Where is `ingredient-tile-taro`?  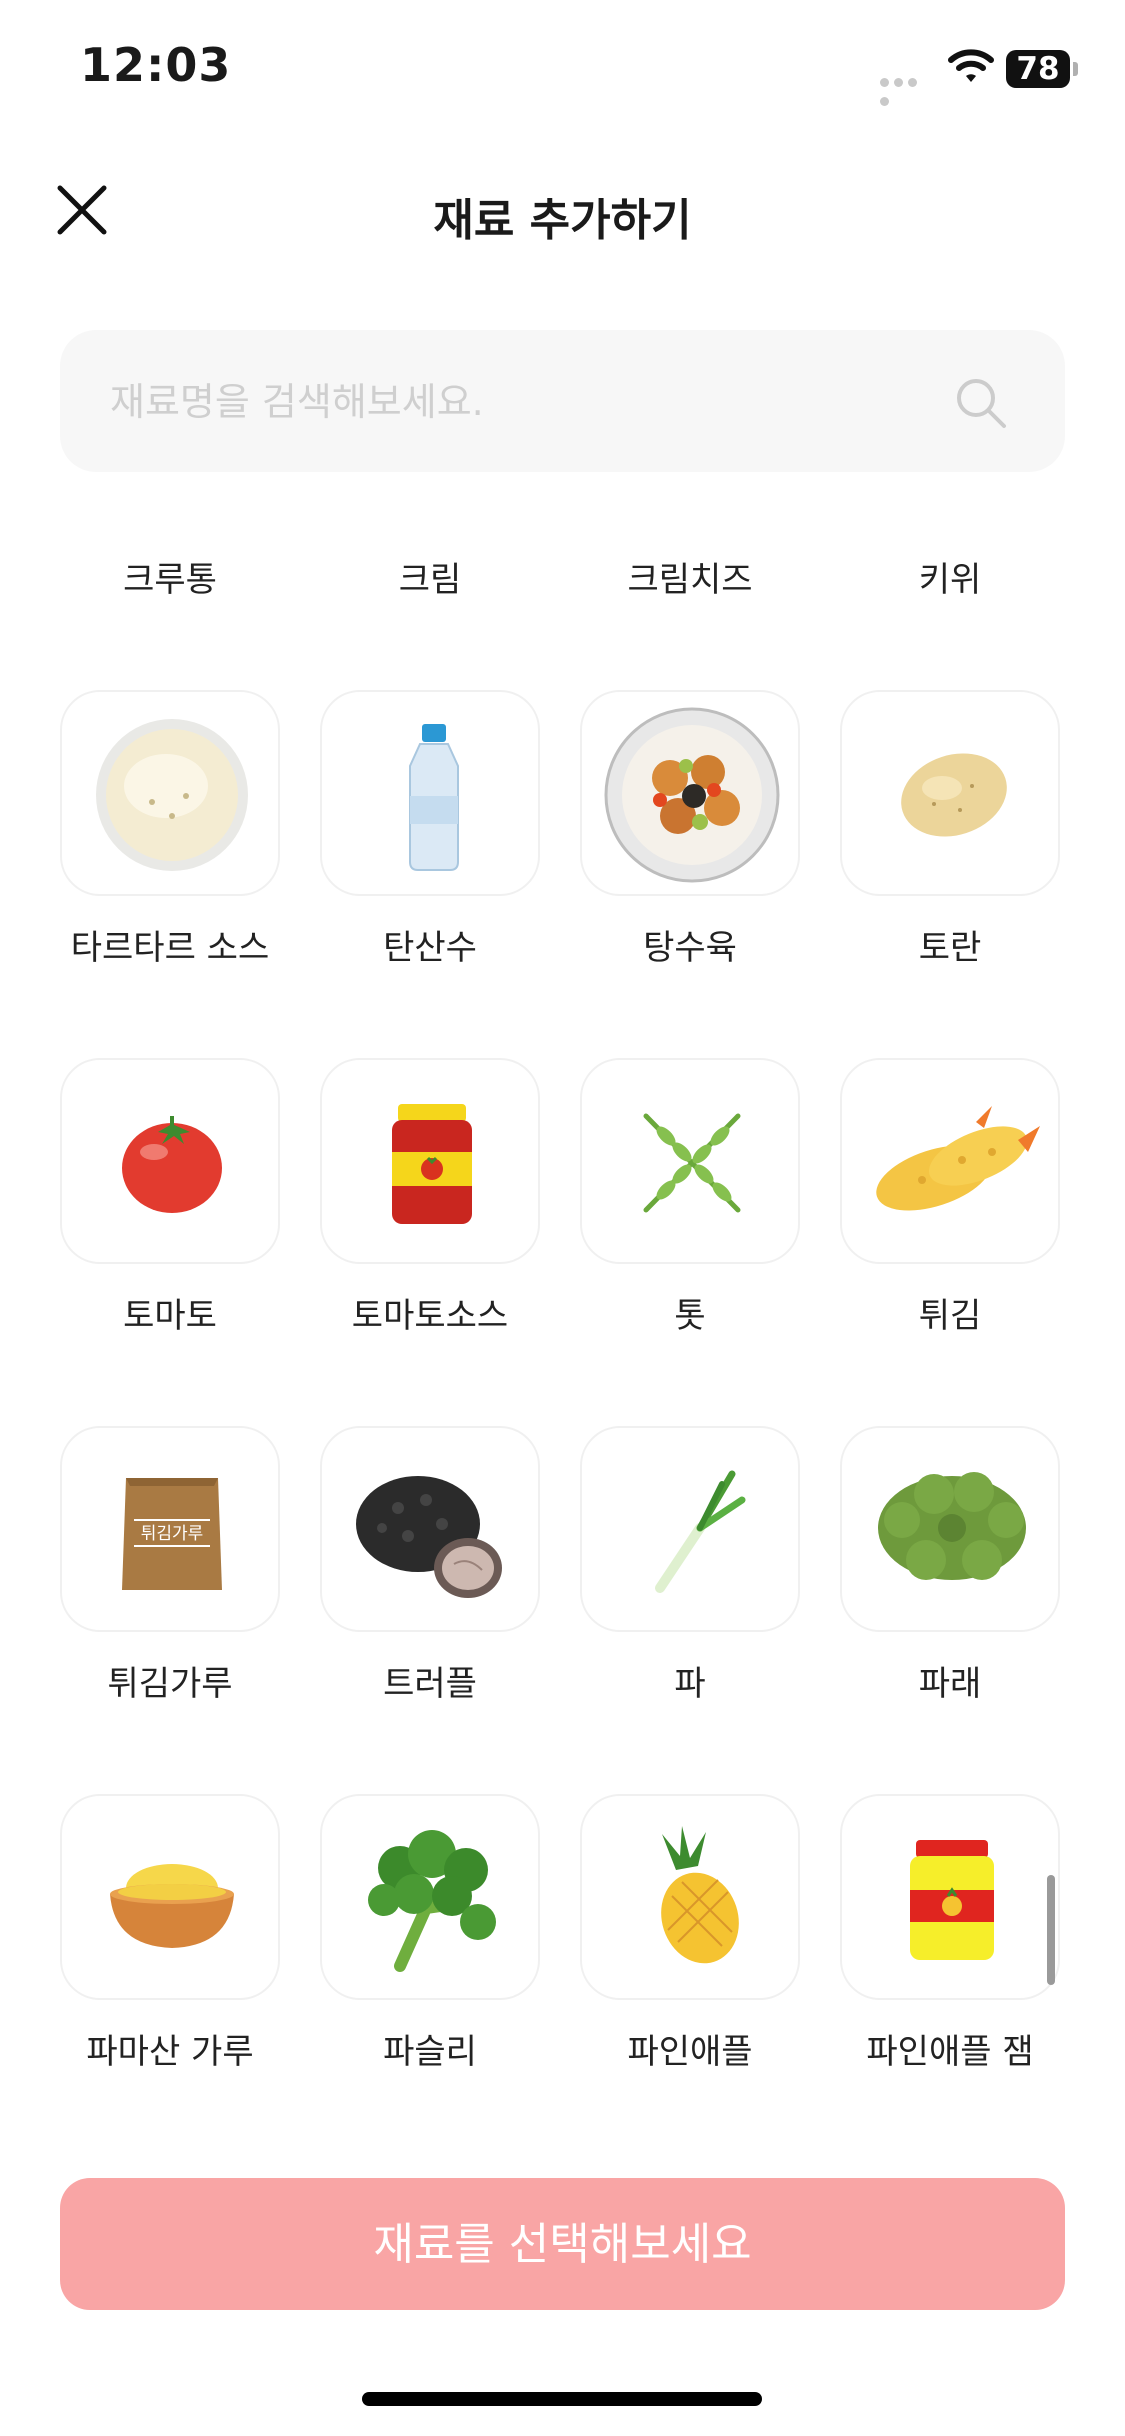
ingredient-tile-taro is located at coordinates (950, 793).